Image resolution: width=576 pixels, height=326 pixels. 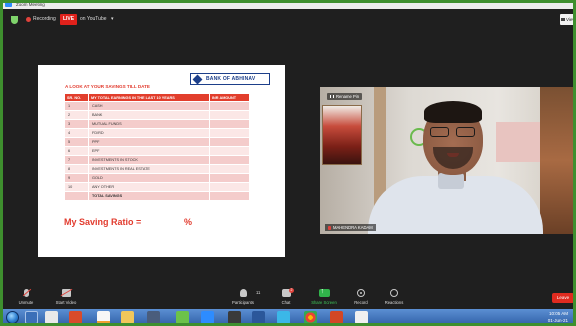 I want to click on table-cell: 2, so click(x=76, y=115).